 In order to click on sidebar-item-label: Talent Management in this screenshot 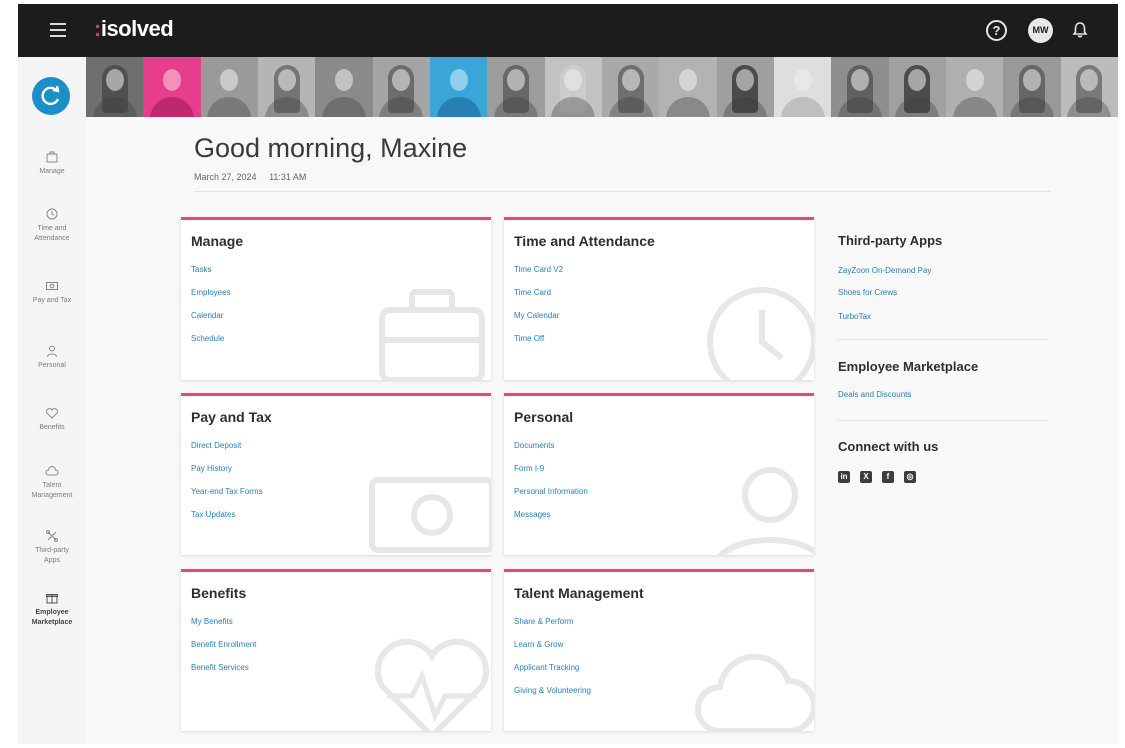, I will do `click(52, 490)`.